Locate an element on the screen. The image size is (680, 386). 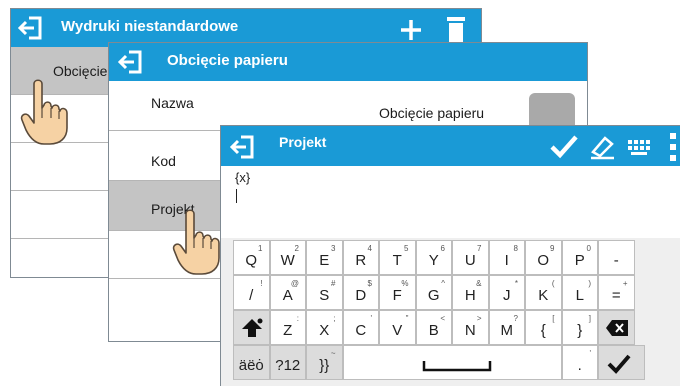
key: J * is located at coordinates (506, 292).